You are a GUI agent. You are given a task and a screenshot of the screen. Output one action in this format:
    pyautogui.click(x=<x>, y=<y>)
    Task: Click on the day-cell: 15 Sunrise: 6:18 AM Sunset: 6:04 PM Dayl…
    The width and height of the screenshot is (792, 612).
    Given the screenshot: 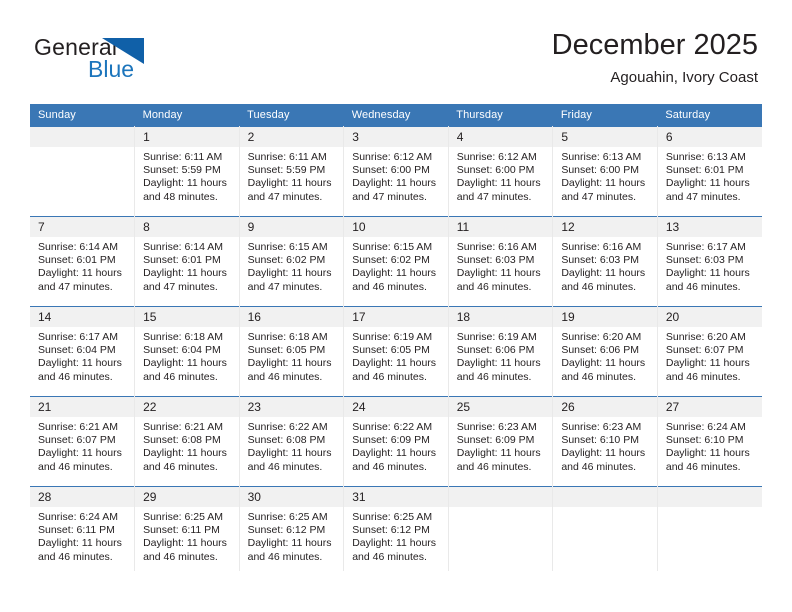 What is the action you would take?
    pyautogui.click(x=187, y=351)
    